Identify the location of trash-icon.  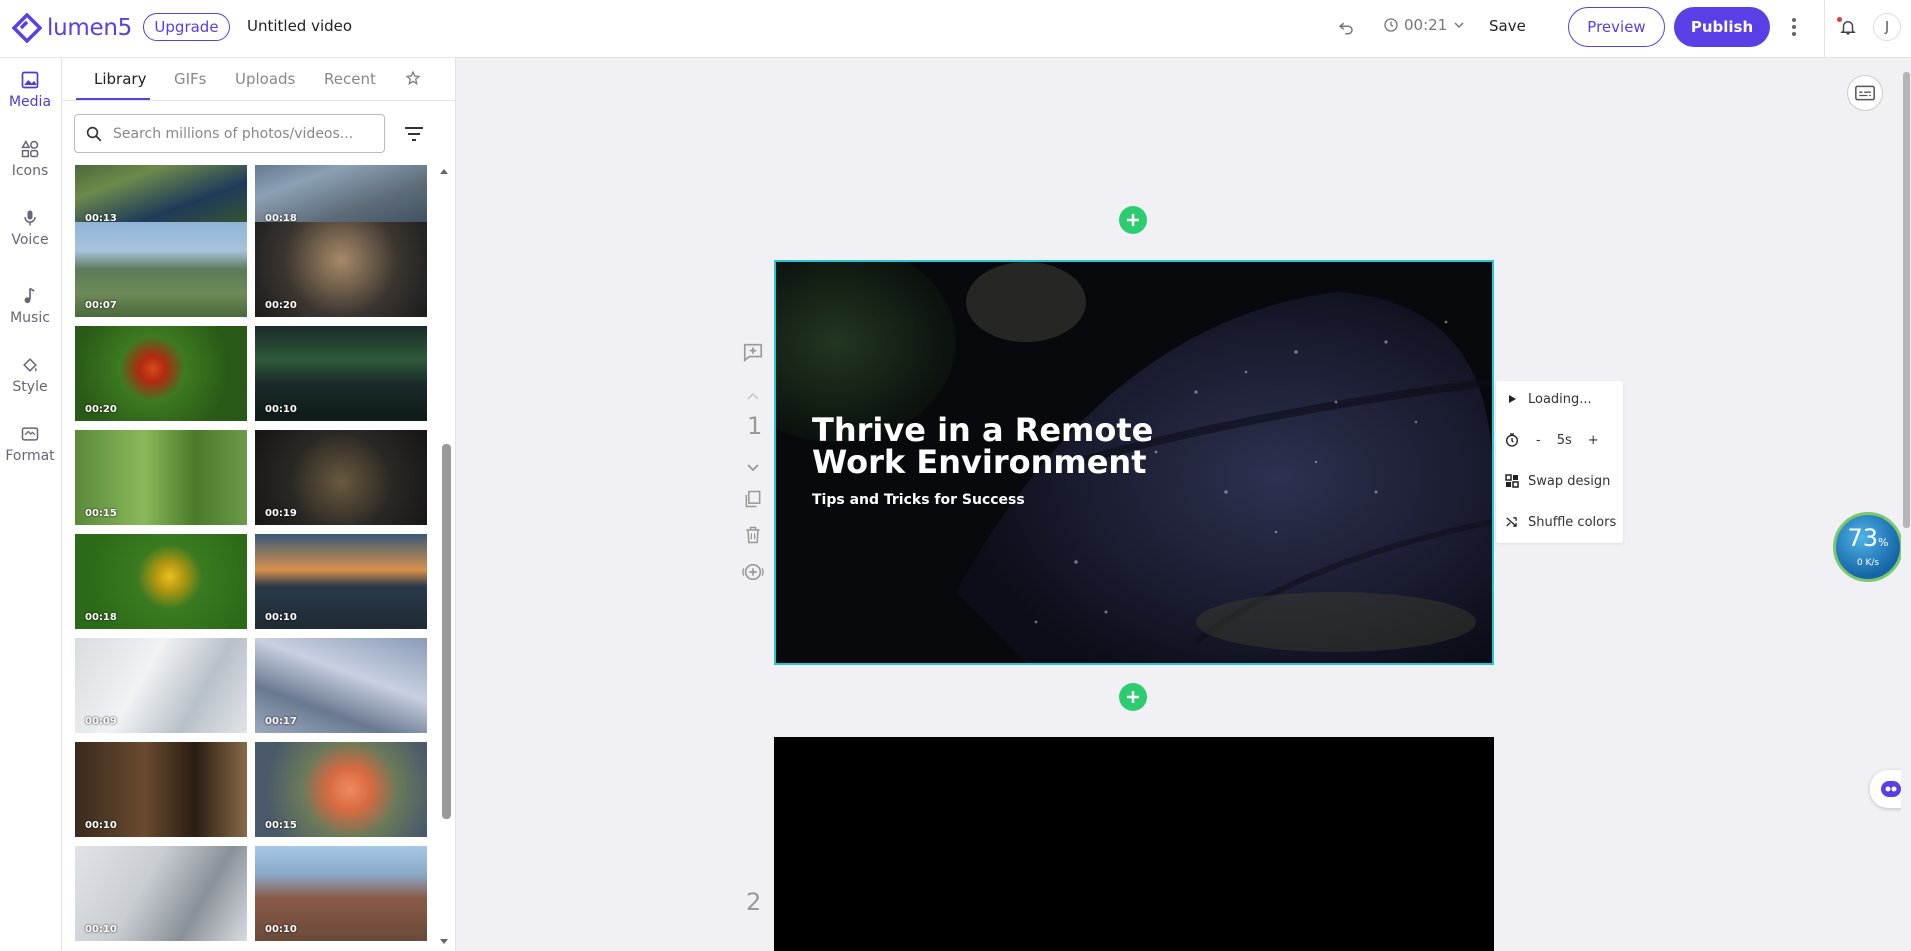
(753, 535).